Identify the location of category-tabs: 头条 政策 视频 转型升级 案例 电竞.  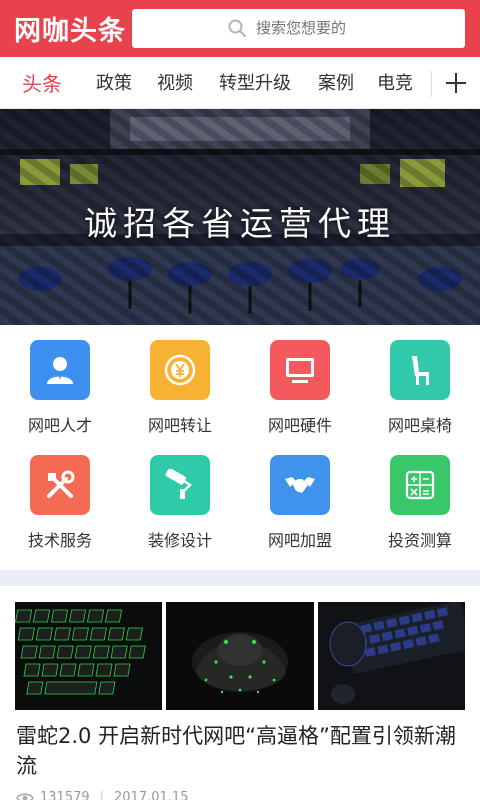
(240, 83).